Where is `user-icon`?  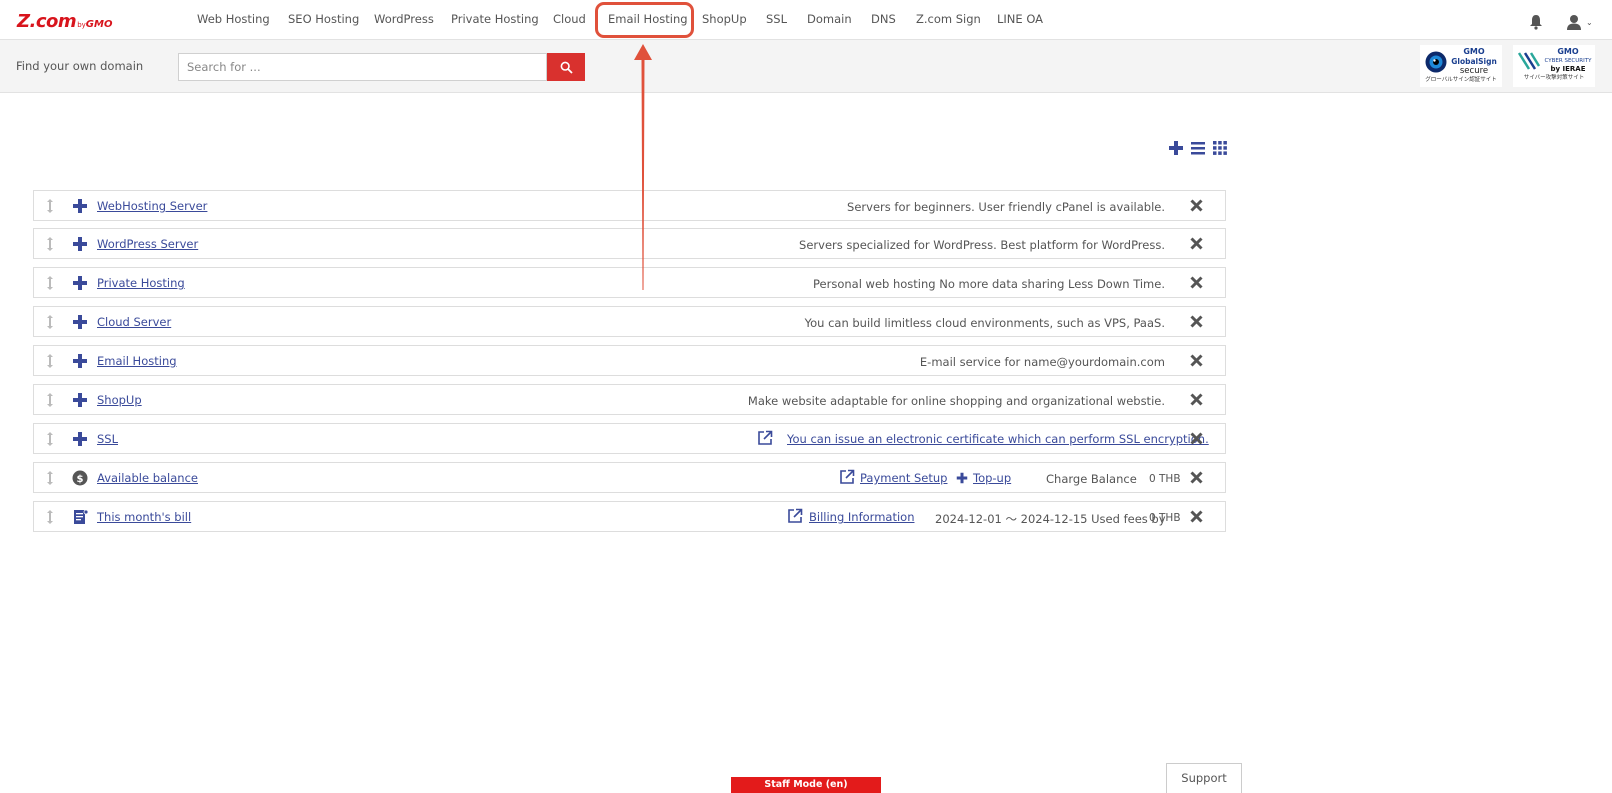 user-icon is located at coordinates (1574, 22).